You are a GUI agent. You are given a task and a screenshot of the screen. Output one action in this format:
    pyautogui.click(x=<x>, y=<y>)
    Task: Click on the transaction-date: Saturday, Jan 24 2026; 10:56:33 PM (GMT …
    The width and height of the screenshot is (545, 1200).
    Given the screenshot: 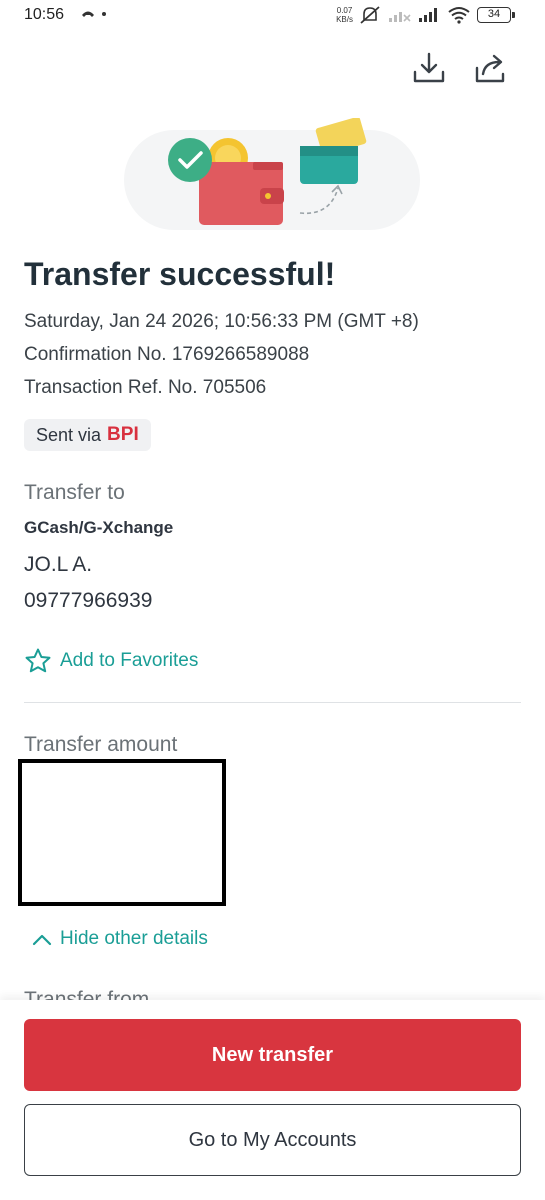 What is the action you would take?
    pyautogui.click(x=221, y=321)
    